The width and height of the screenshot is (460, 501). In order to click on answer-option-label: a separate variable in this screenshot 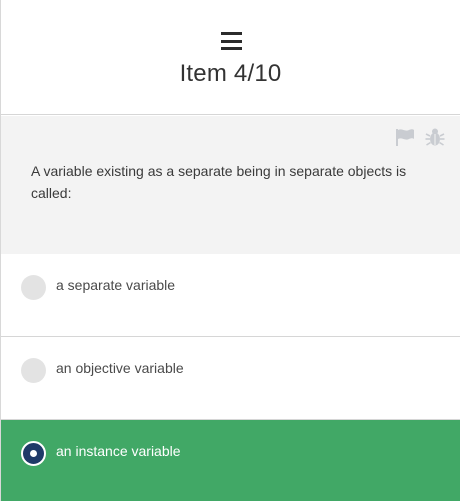, I will do `click(116, 285)`.